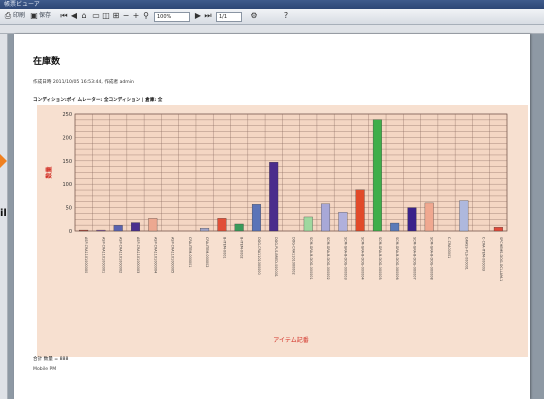 The width and height of the screenshot is (544, 399). I want to click on x-tick-label: ASP-CRA1101000000, so click(86, 255).